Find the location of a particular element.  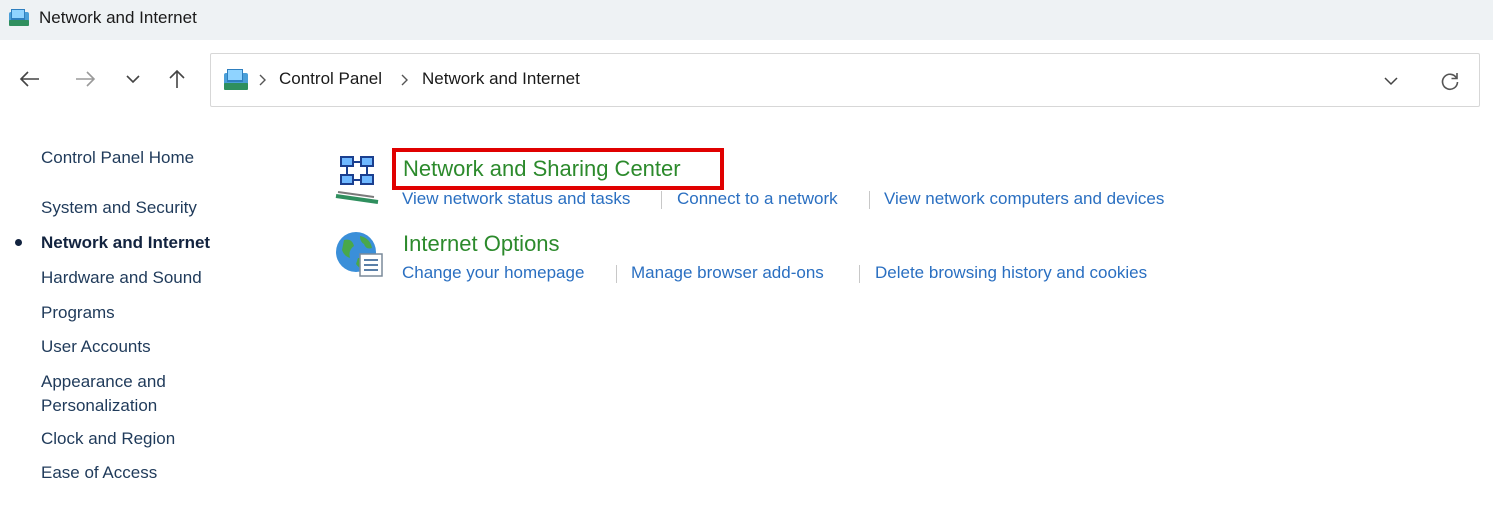

breadcrumb-network-and-internet: Network and Internet is located at coordinates (501, 79).